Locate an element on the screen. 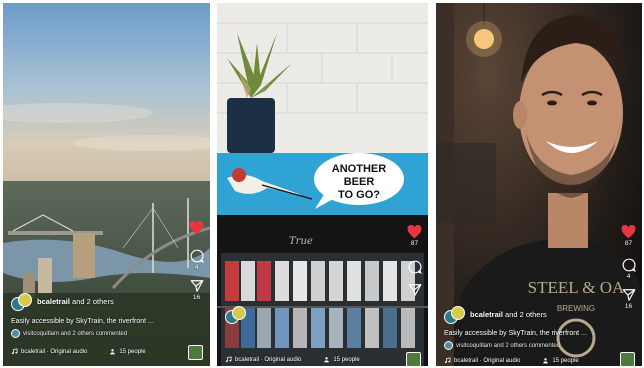 This screenshot has width=644, height=368. reel-1-action-rail: 4 16 is located at coordinates (196, 265).